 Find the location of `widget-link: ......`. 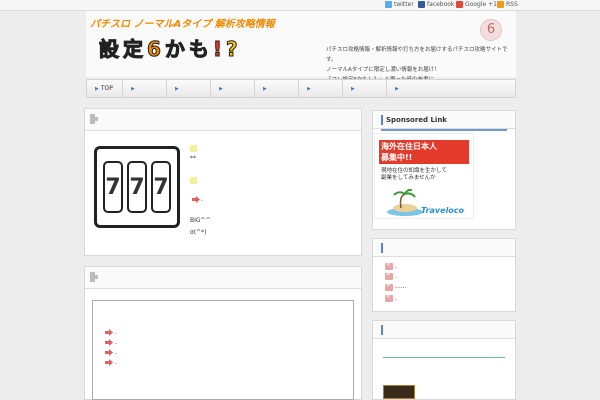

widget-link: ...... is located at coordinates (400, 286).